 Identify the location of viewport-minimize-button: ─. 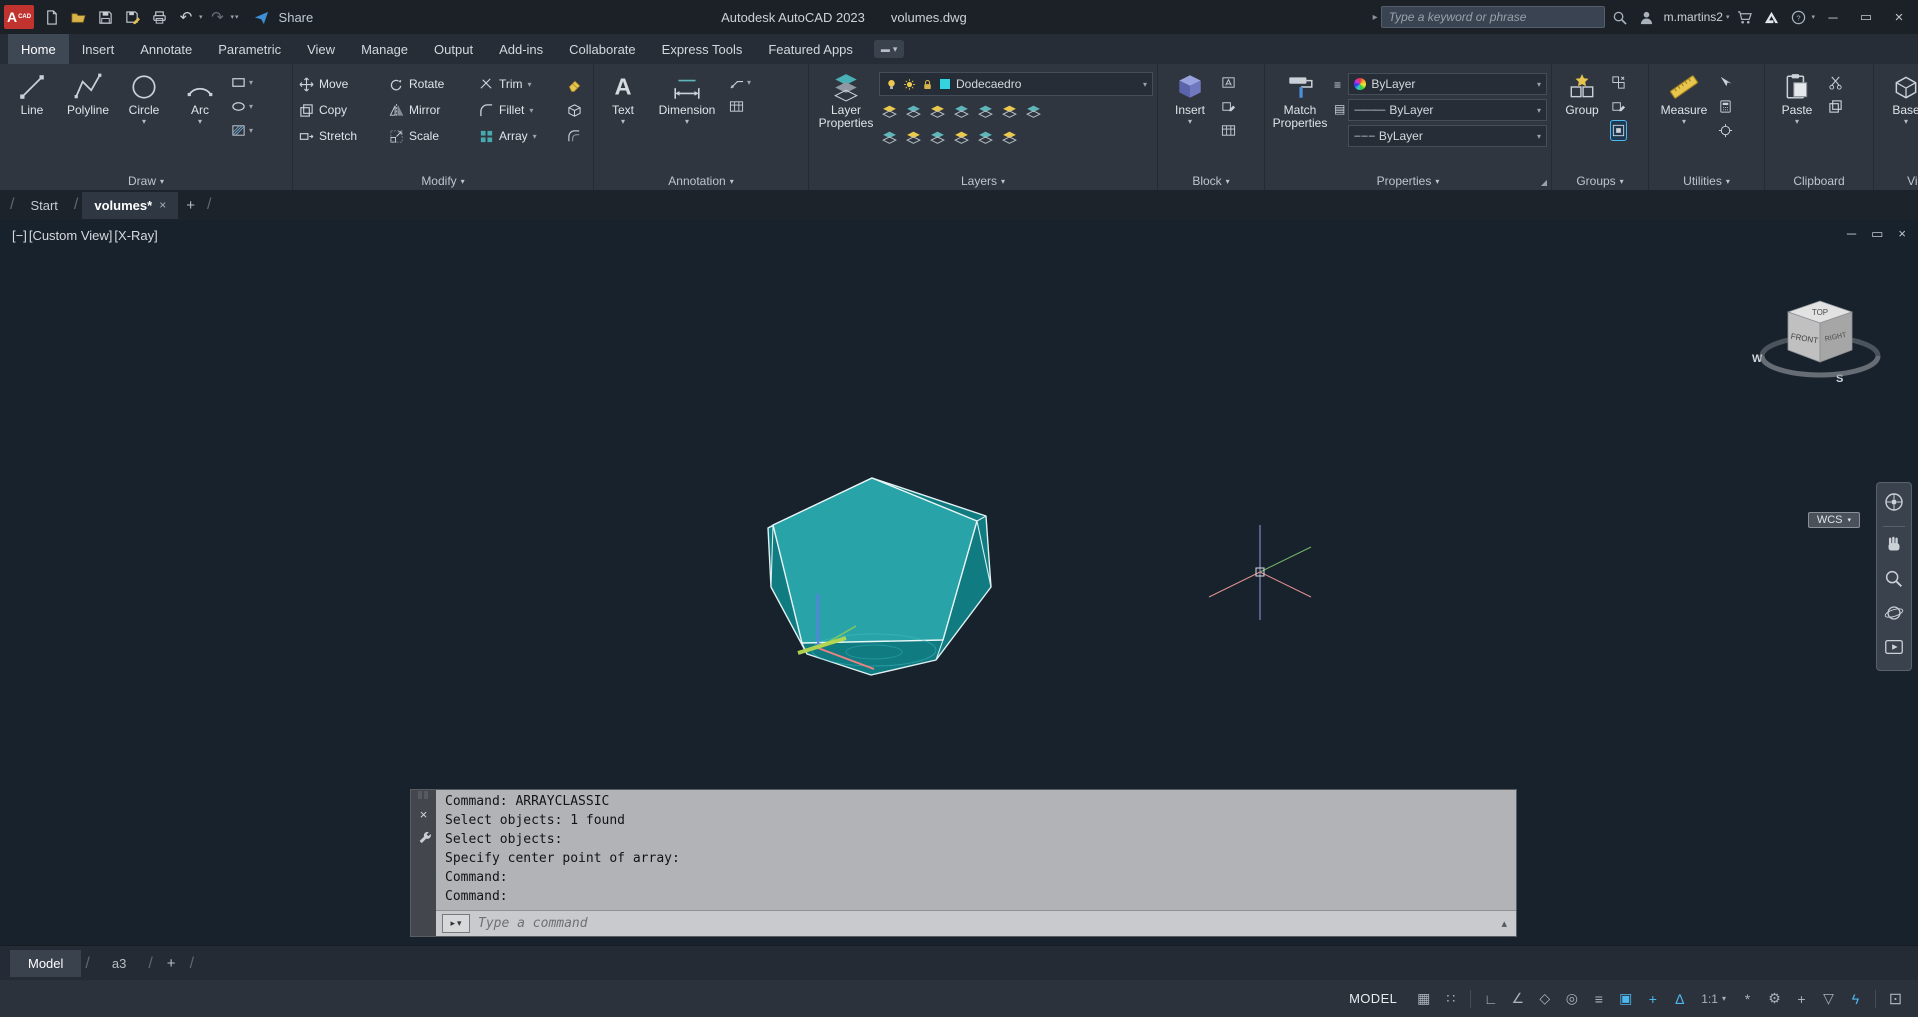
(1851, 234).